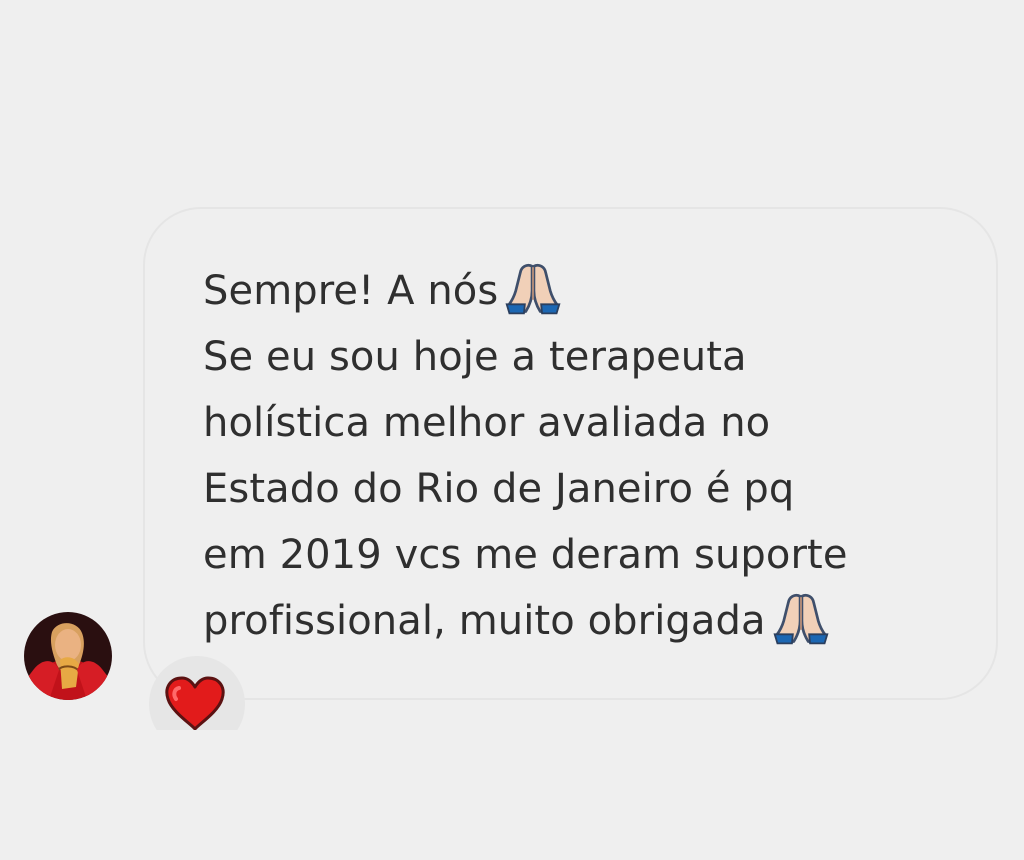  I want to click on avatar, so click(68, 656).